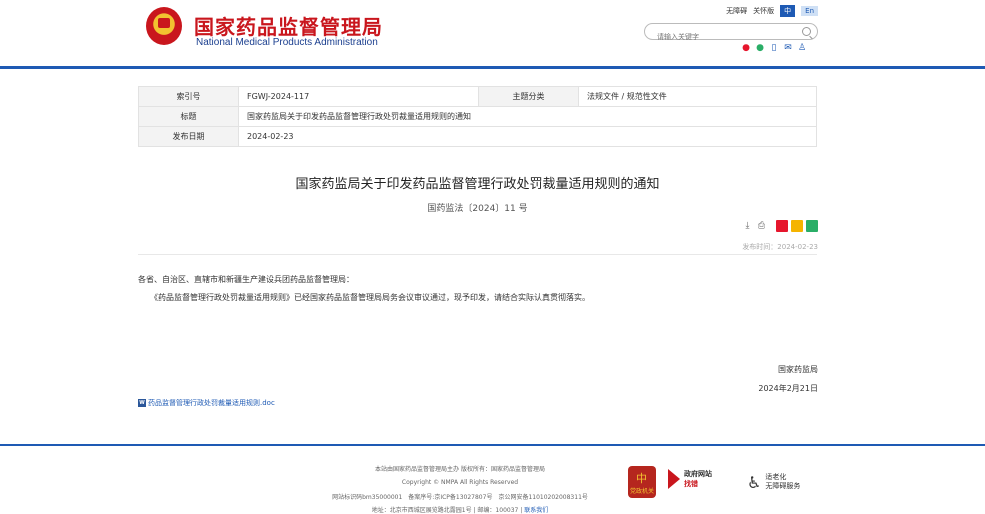  Describe the element at coordinates (763, 11) in the screenshot. I see `care-mode-link: 关怀版` at that location.